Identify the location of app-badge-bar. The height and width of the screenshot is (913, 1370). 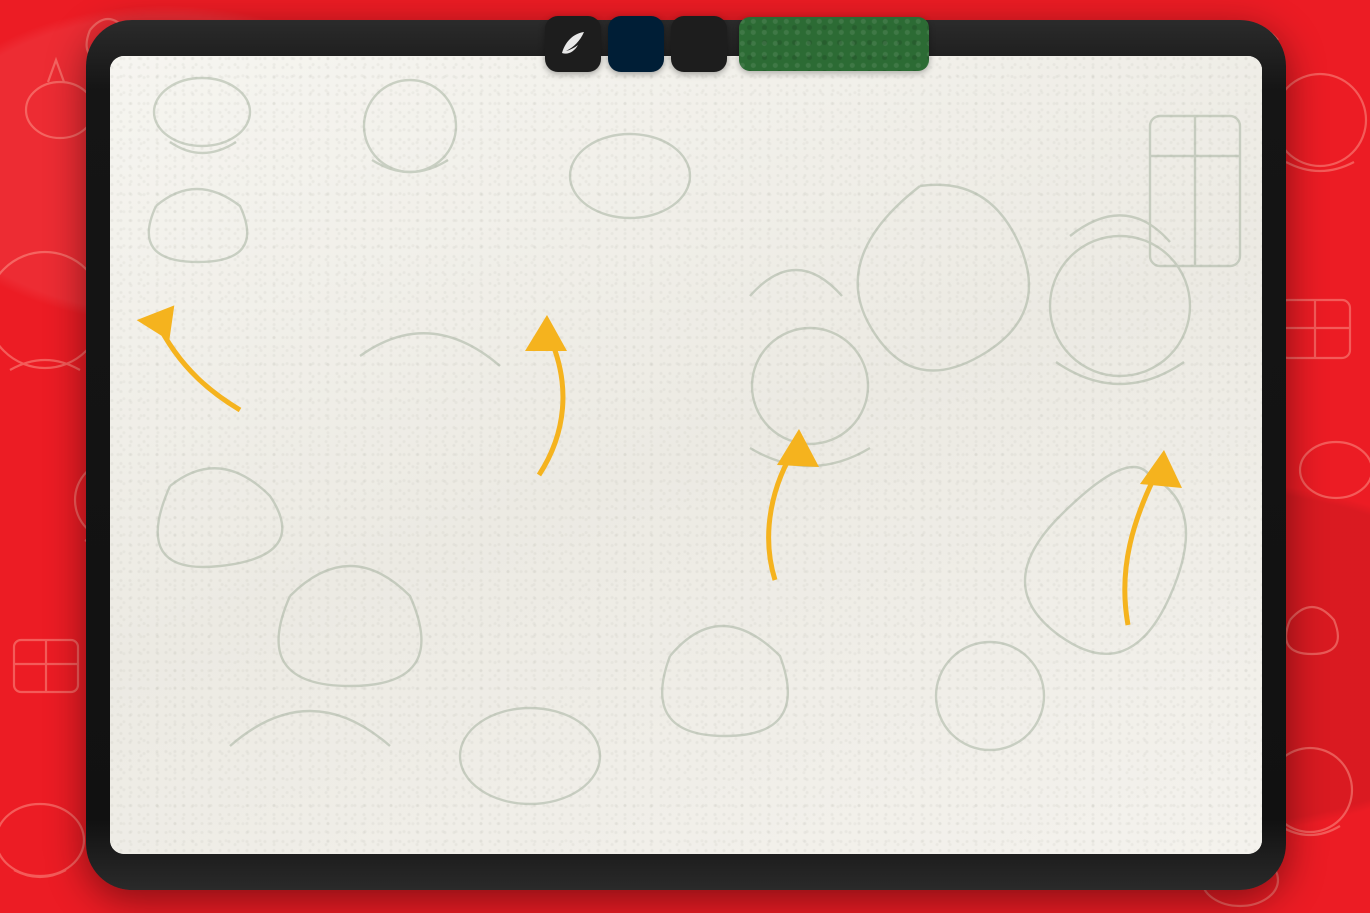
(737, 44).